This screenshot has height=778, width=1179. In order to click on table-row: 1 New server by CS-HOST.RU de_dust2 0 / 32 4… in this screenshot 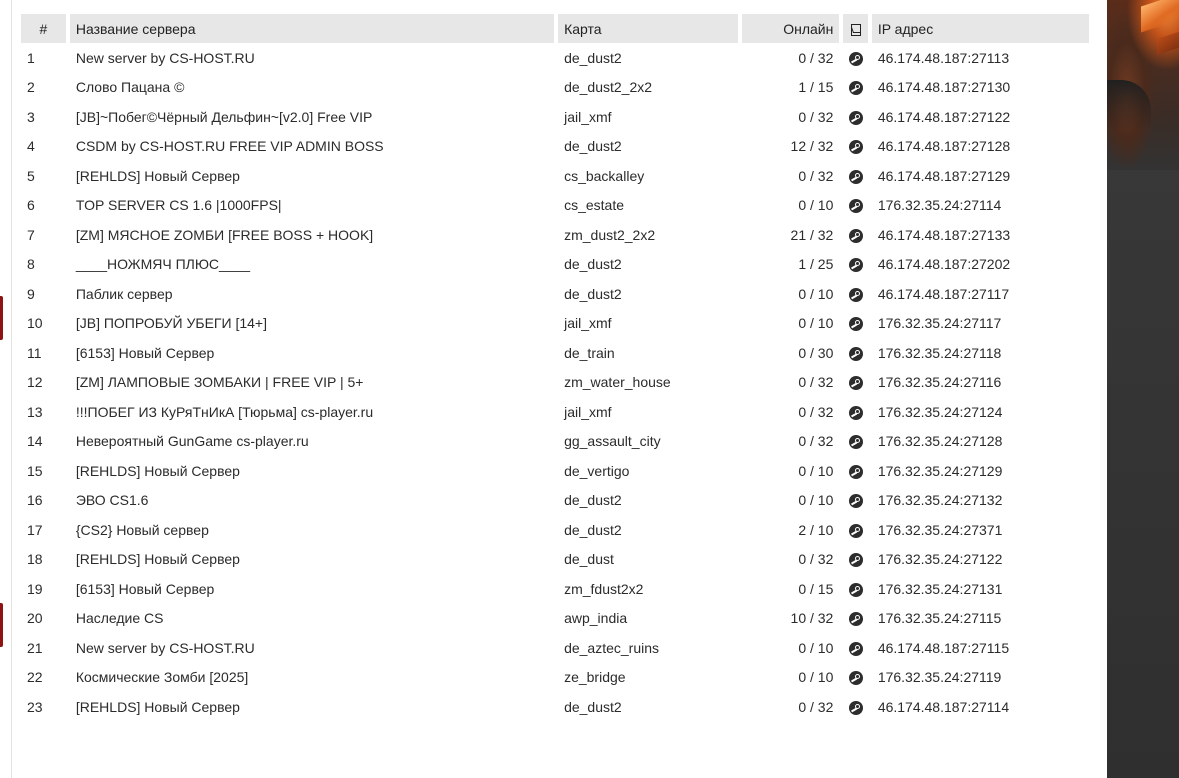, I will do `click(555, 58)`.